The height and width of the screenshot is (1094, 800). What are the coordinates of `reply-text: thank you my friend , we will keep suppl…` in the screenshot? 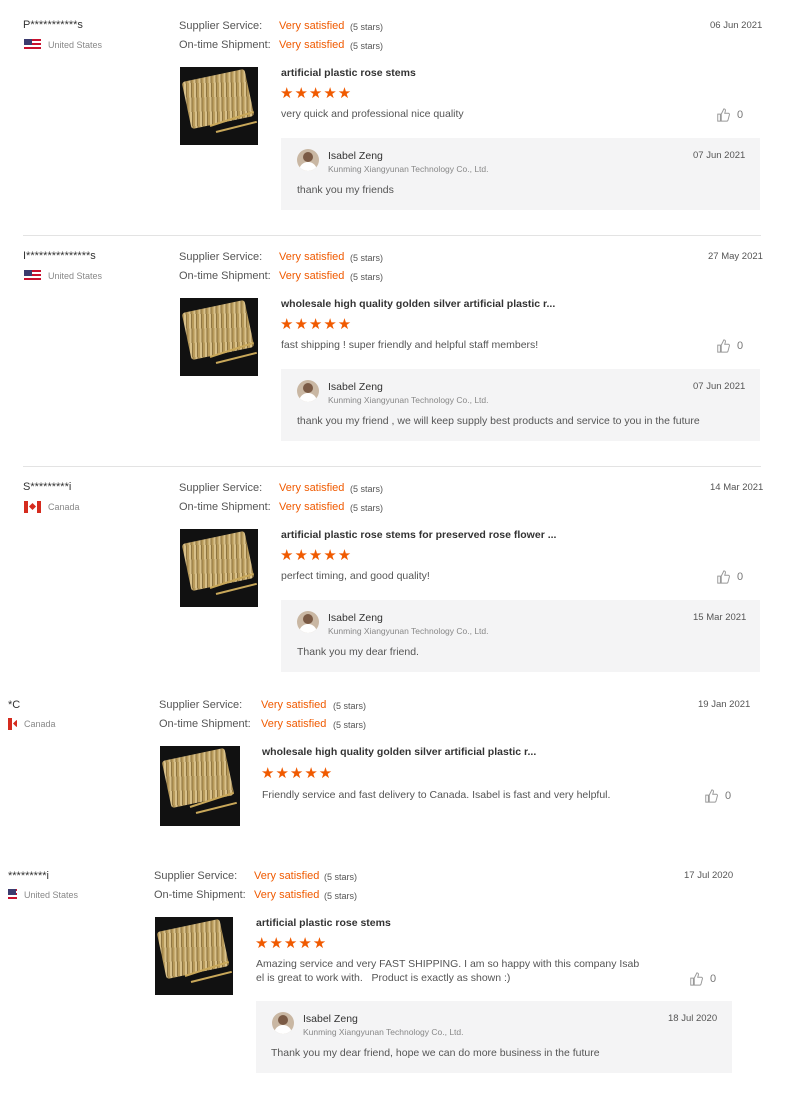 It's located at (498, 421).